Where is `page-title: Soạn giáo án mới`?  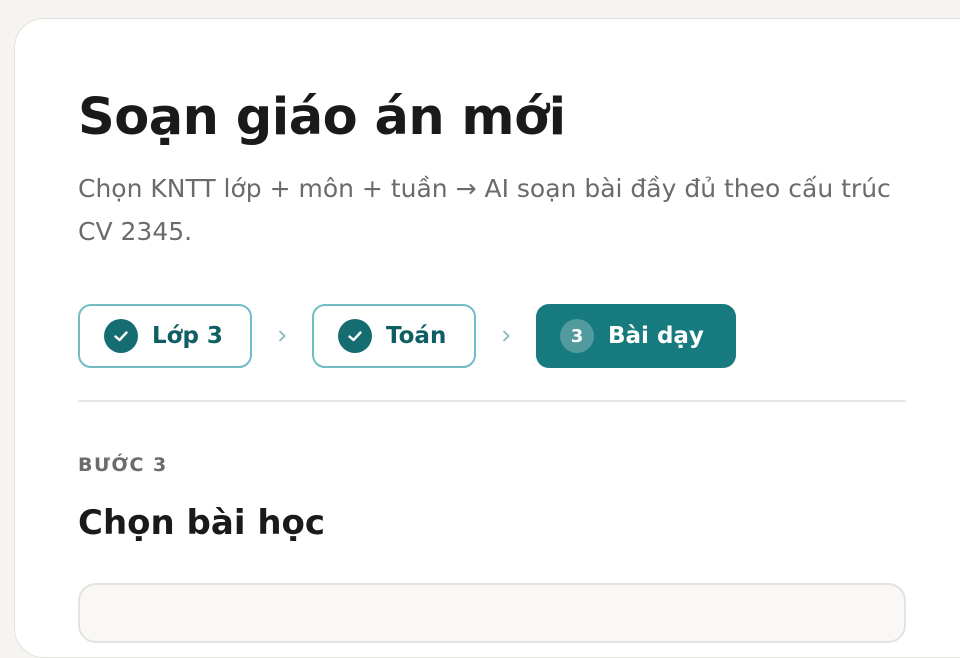 page-title: Soạn giáo án mới is located at coordinates (322, 117).